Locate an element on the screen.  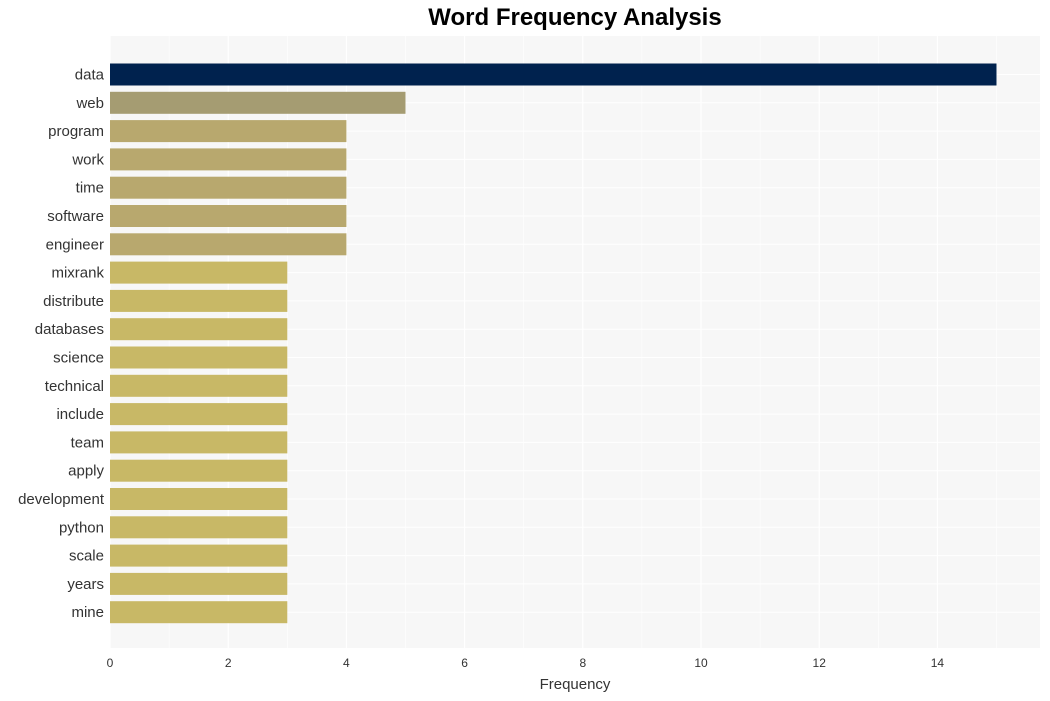
y-tick-label: time is located at coordinates (90, 188).